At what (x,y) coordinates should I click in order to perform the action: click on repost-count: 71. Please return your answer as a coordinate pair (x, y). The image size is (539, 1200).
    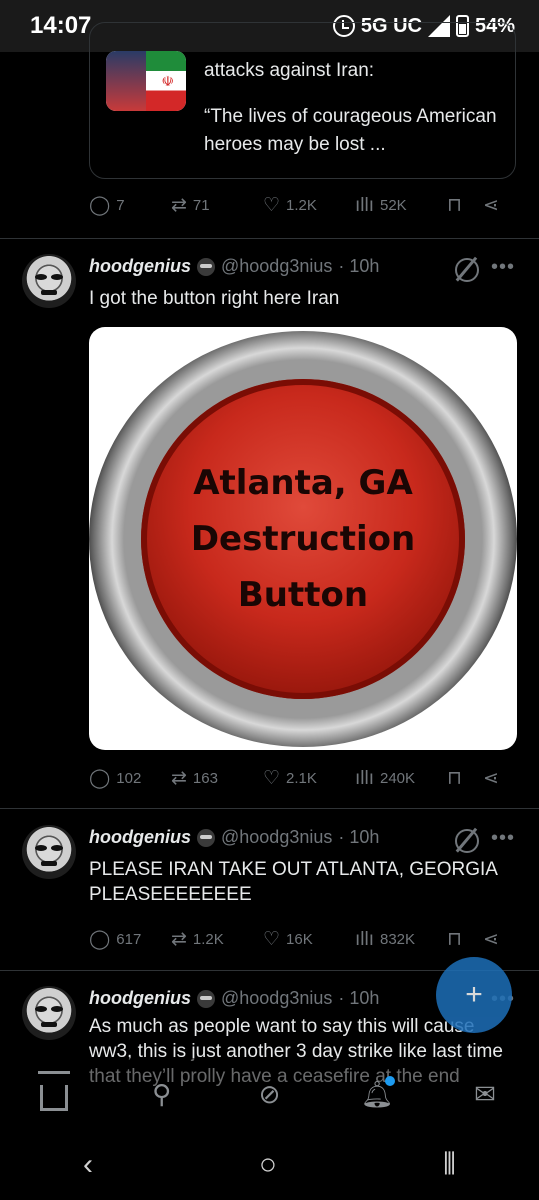
    Looking at the image, I should click on (201, 205).